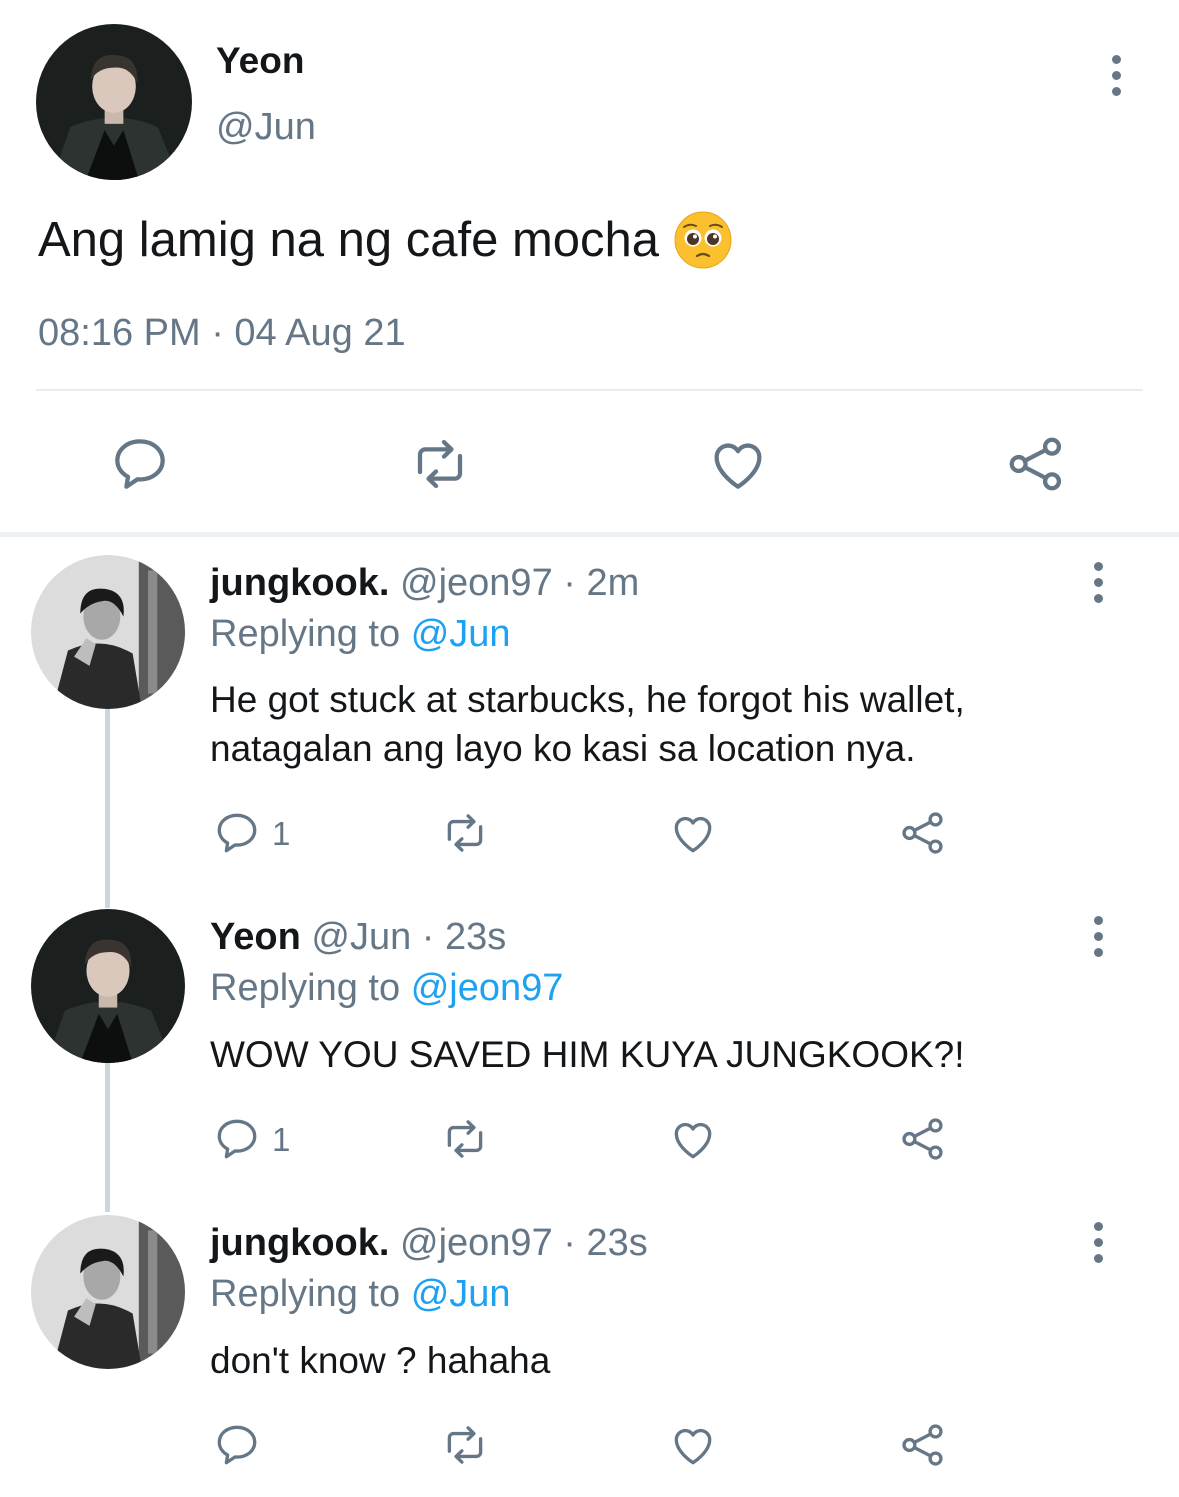 The width and height of the screenshot is (1179, 1497). What do you see at coordinates (380, 1360) in the screenshot?
I see `reply-text: don't know ? hahaha` at bounding box center [380, 1360].